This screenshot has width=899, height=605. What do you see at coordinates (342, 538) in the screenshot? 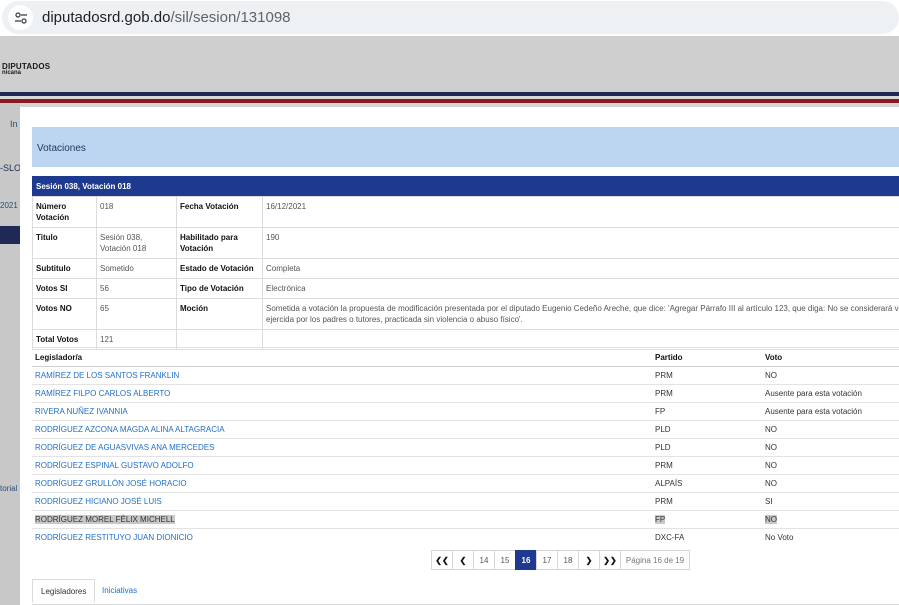
I see `legislator-link: RODRÍGUEZ RESTITUYO JUAN DIONICIO` at bounding box center [342, 538].